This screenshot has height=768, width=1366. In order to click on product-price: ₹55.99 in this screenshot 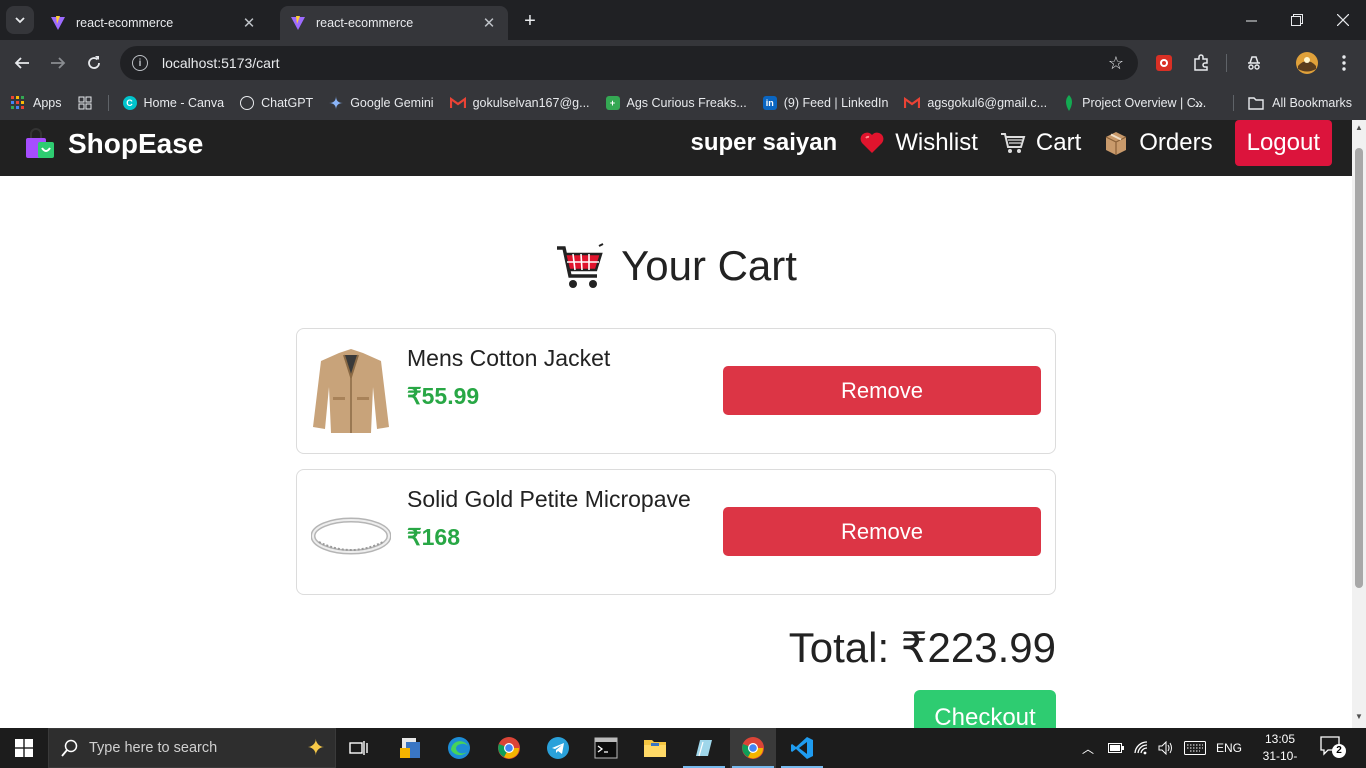, I will do `click(443, 396)`.